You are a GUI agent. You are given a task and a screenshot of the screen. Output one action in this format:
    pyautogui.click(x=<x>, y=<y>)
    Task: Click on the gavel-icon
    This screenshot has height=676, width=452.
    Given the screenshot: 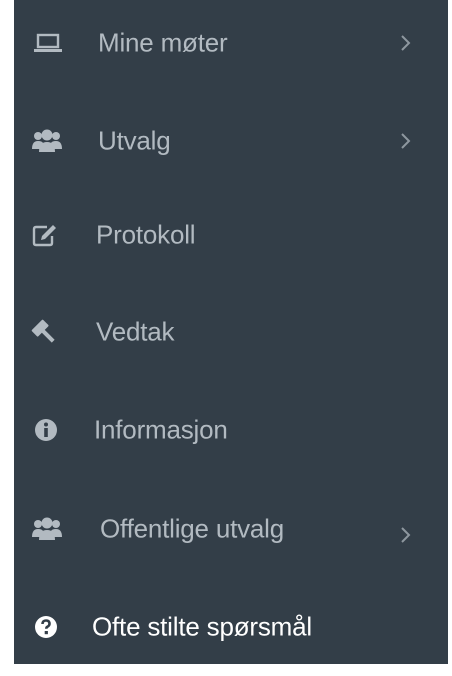 What is the action you would take?
    pyautogui.click(x=44, y=332)
    